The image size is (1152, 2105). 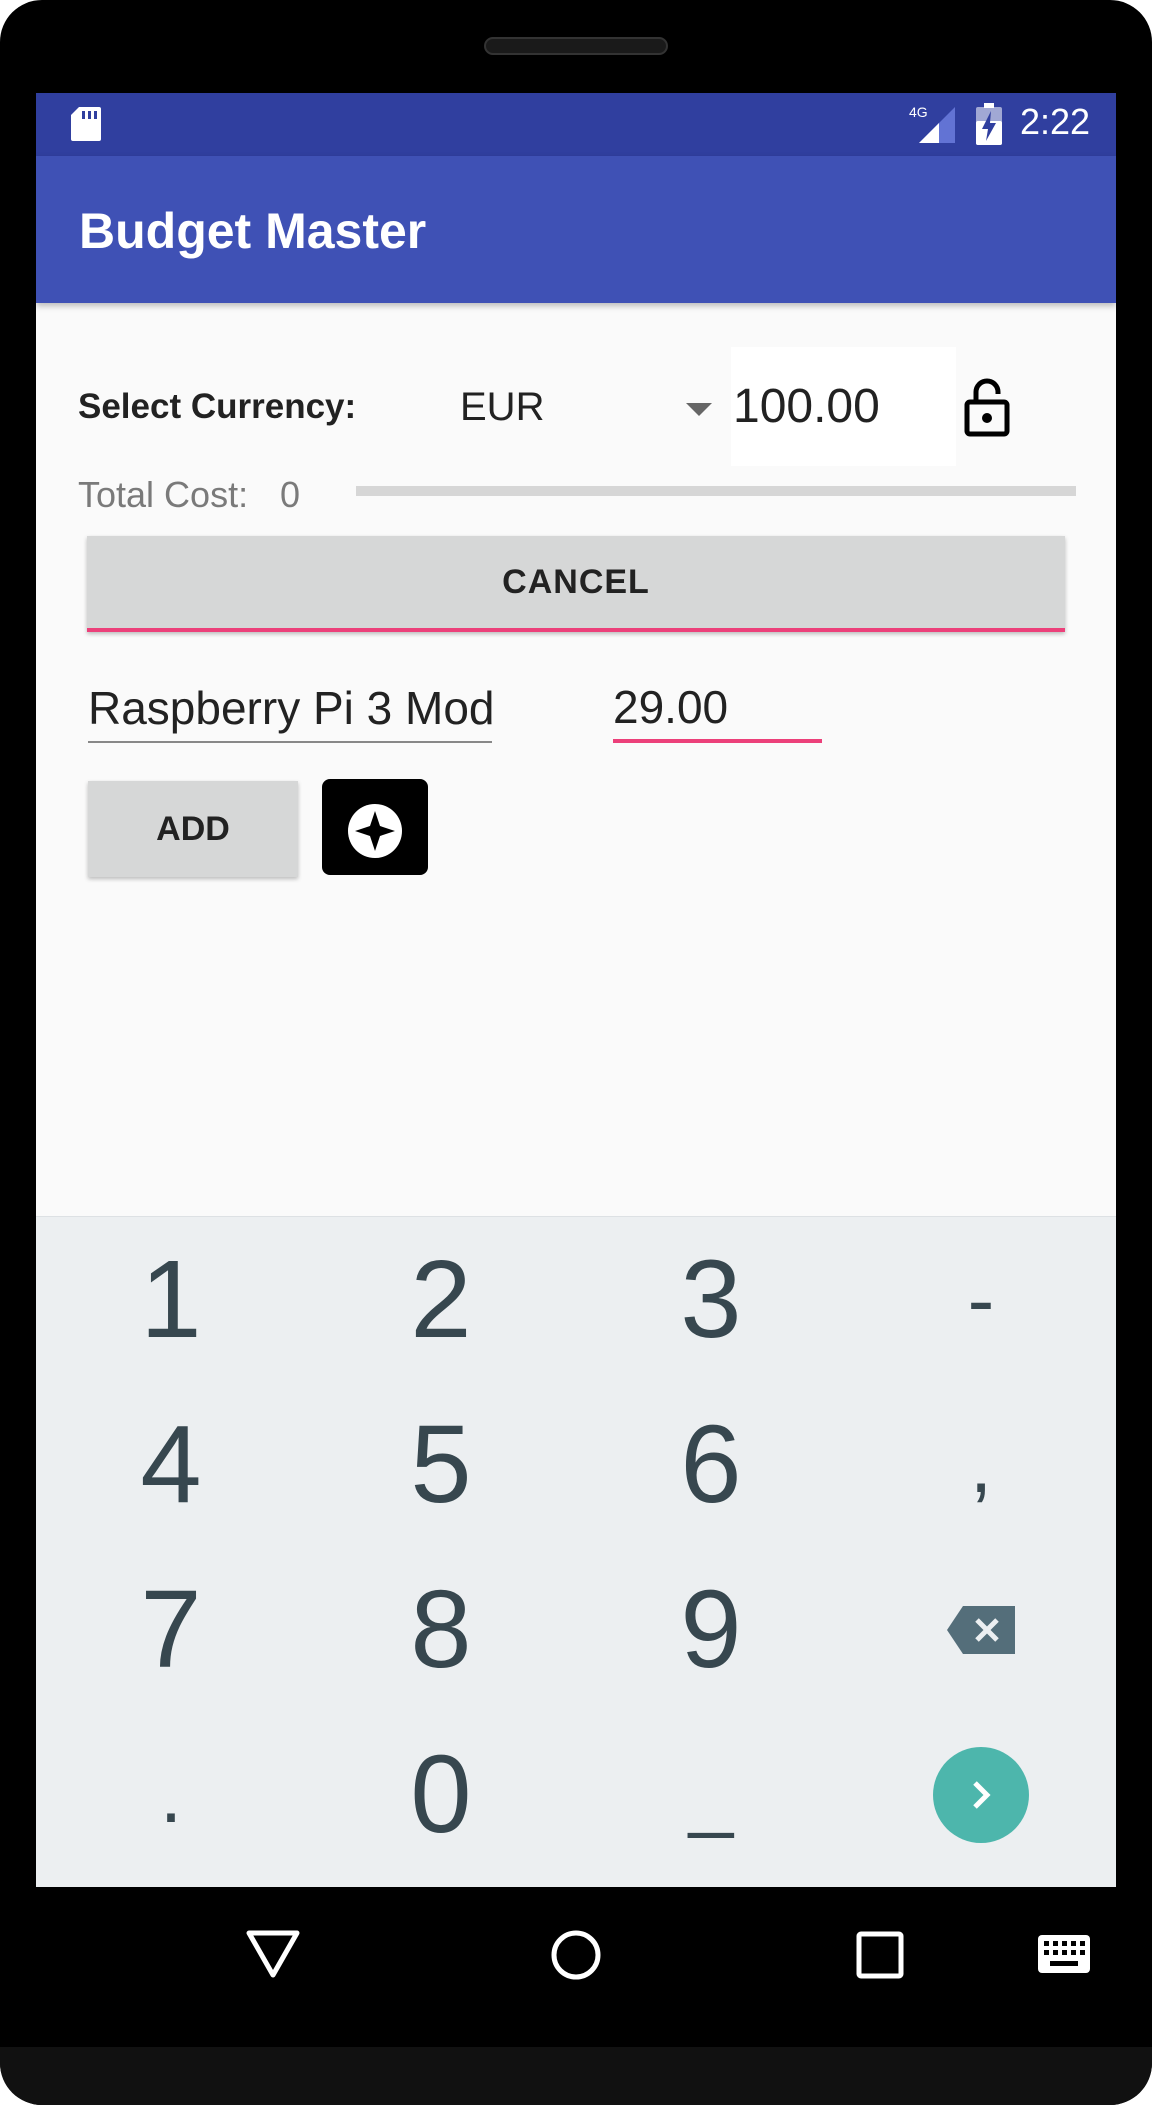 I want to click on key-comma: ,, so click(x=981, y=1464).